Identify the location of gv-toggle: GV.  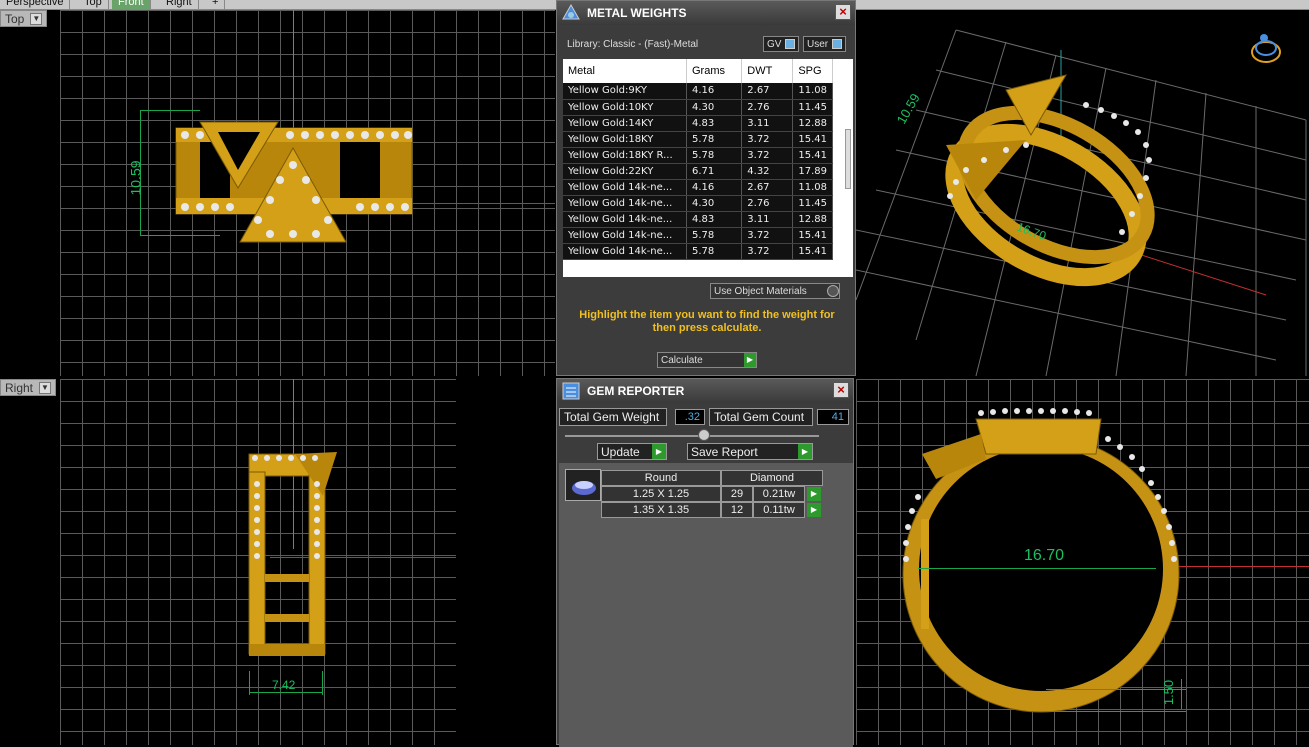
(781, 44).